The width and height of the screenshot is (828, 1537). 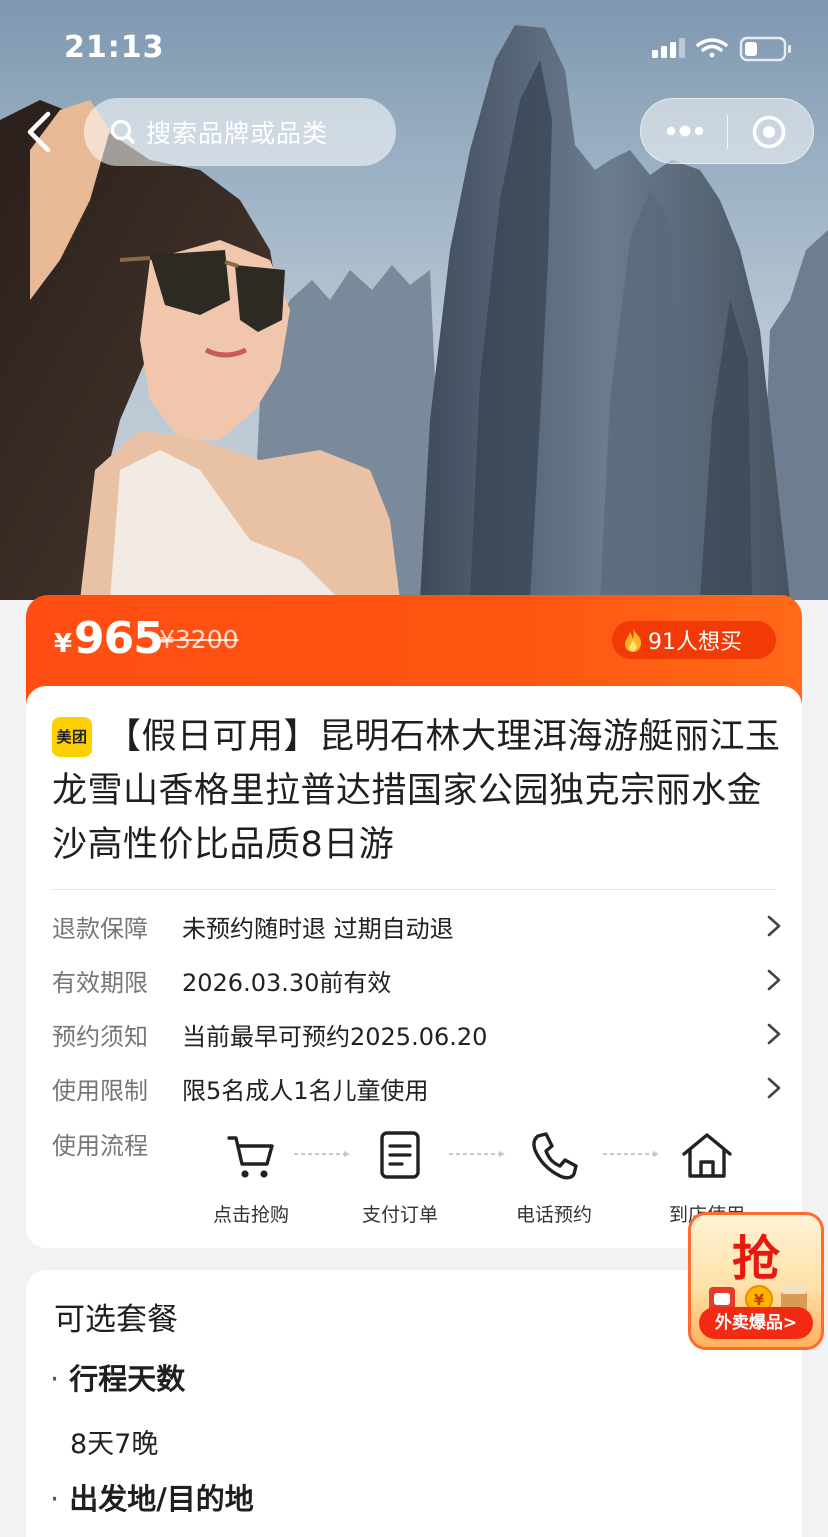 What do you see at coordinates (100, 982) in the screenshot?
I see `info-label: 有效期限` at bounding box center [100, 982].